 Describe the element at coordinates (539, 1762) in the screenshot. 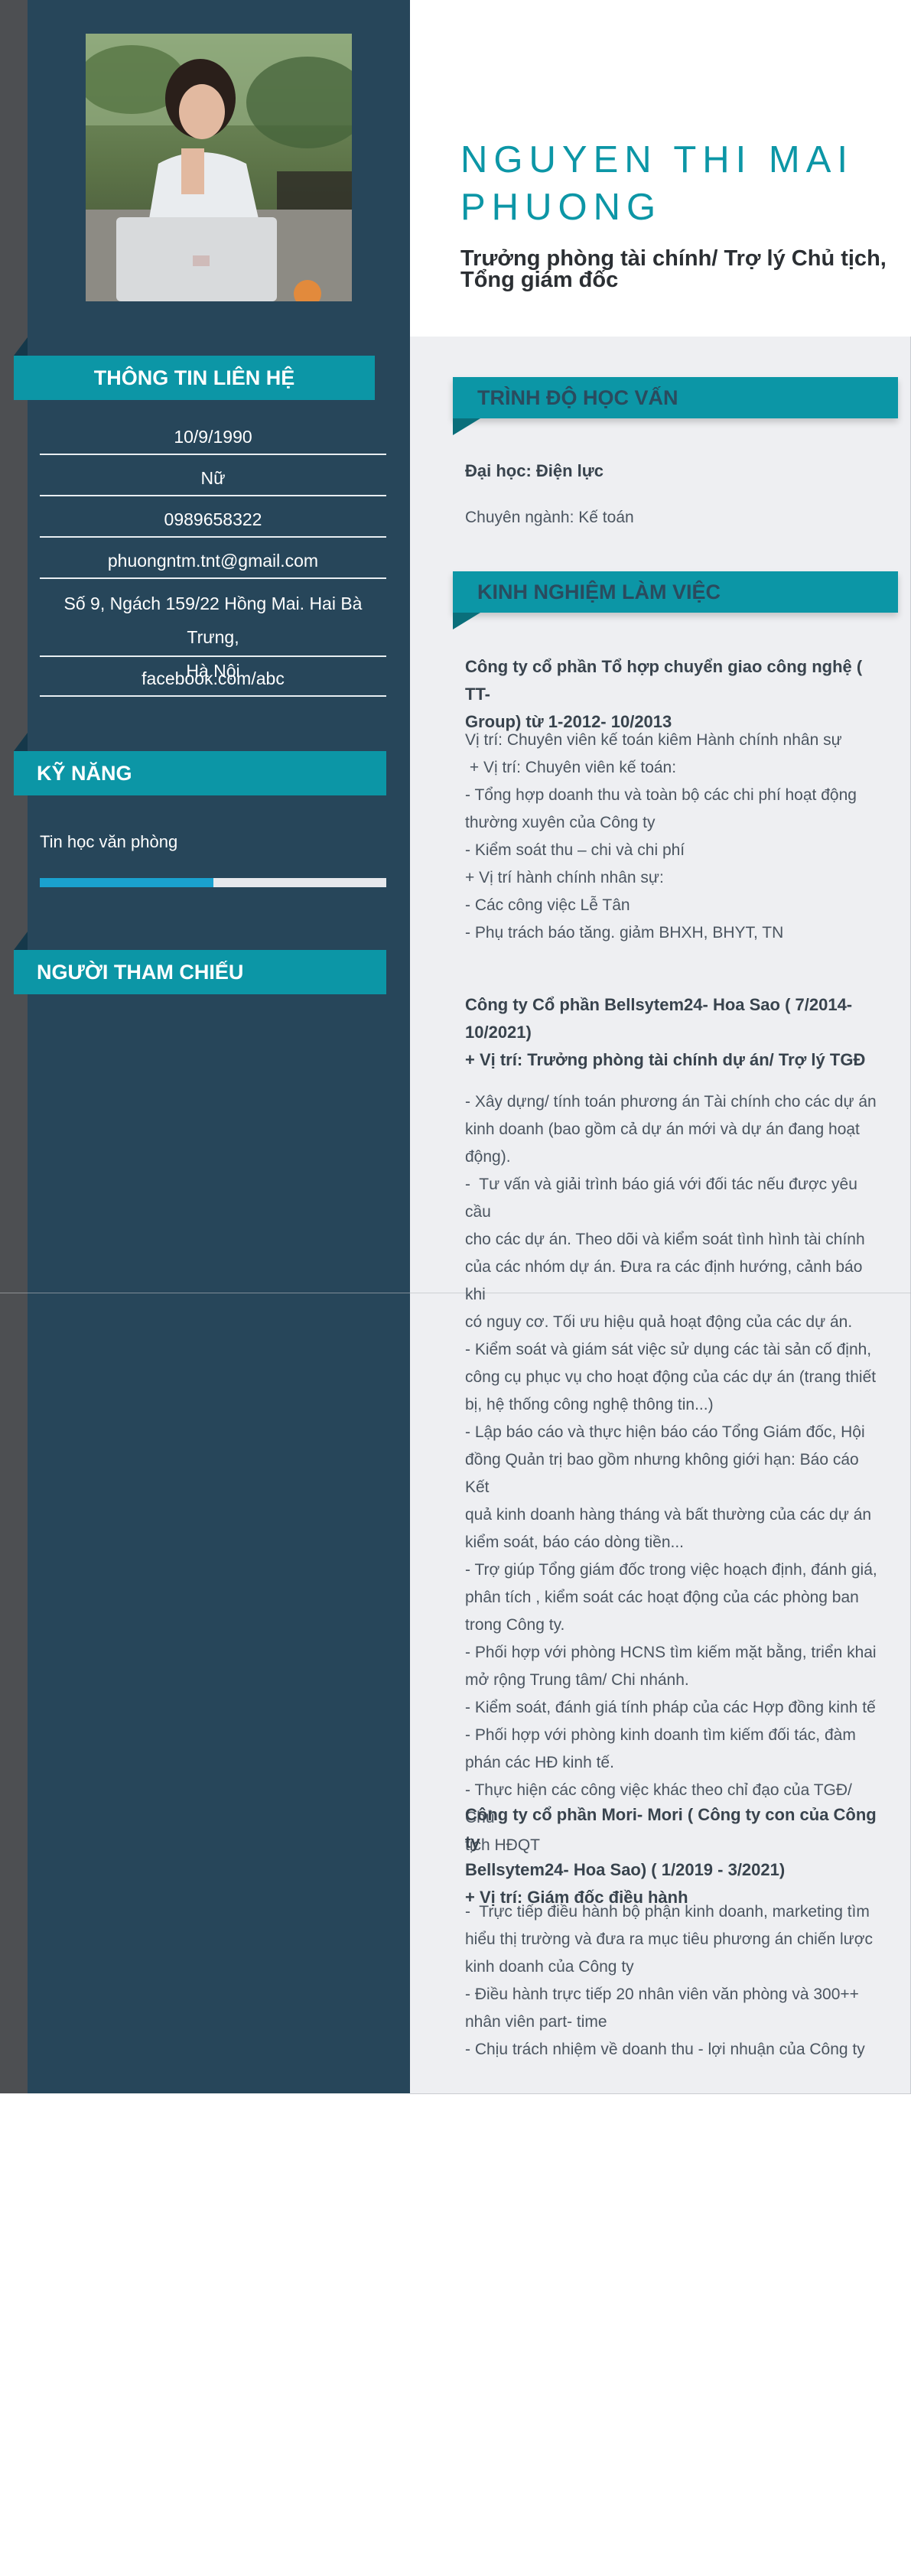

I see `detail-line: phán các HĐ kinh tế.` at that location.